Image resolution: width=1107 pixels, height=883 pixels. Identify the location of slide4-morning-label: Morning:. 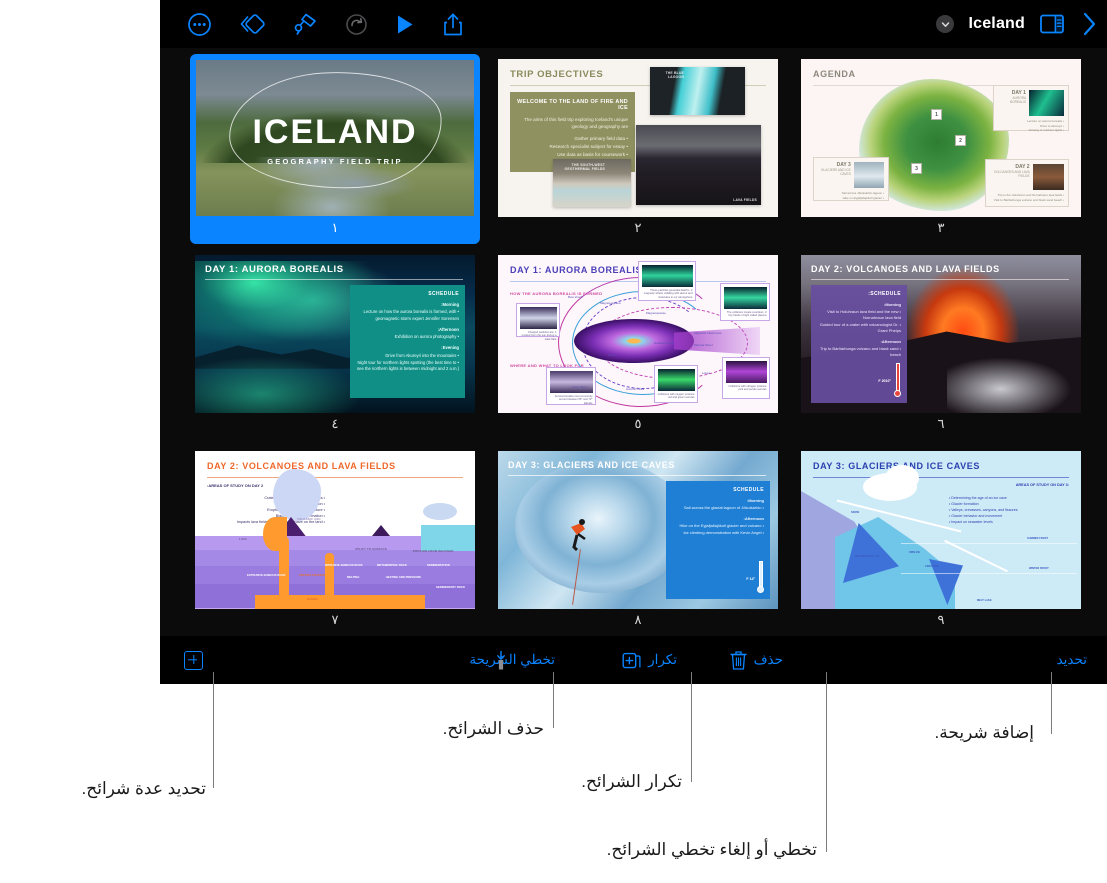
(450, 304).